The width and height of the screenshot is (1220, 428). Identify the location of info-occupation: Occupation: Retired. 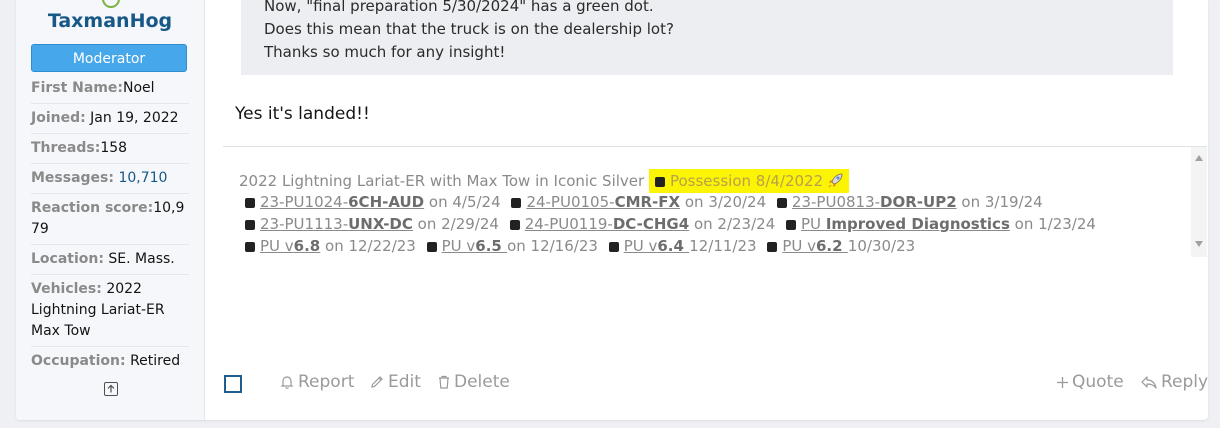
(110, 363).